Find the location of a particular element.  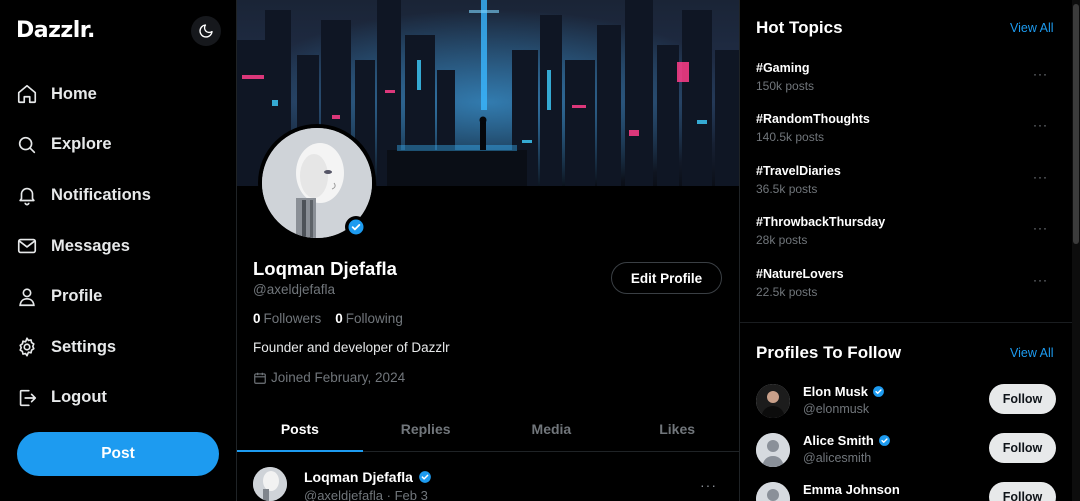

topic-item: #NatureLovers 22.5k posts ··· is located at coordinates (906, 283).